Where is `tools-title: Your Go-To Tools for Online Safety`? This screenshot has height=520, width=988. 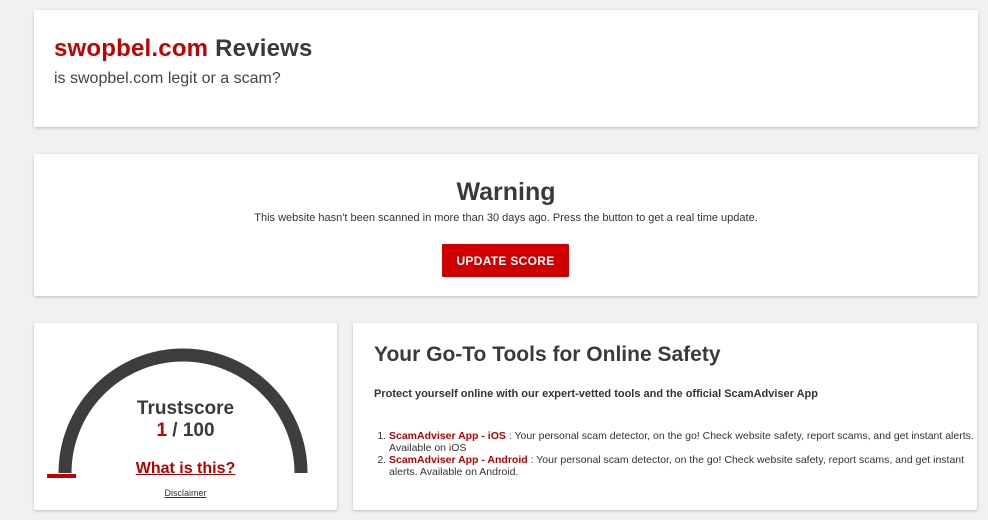 tools-title: Your Go-To Tools for Online Safety is located at coordinates (547, 354).